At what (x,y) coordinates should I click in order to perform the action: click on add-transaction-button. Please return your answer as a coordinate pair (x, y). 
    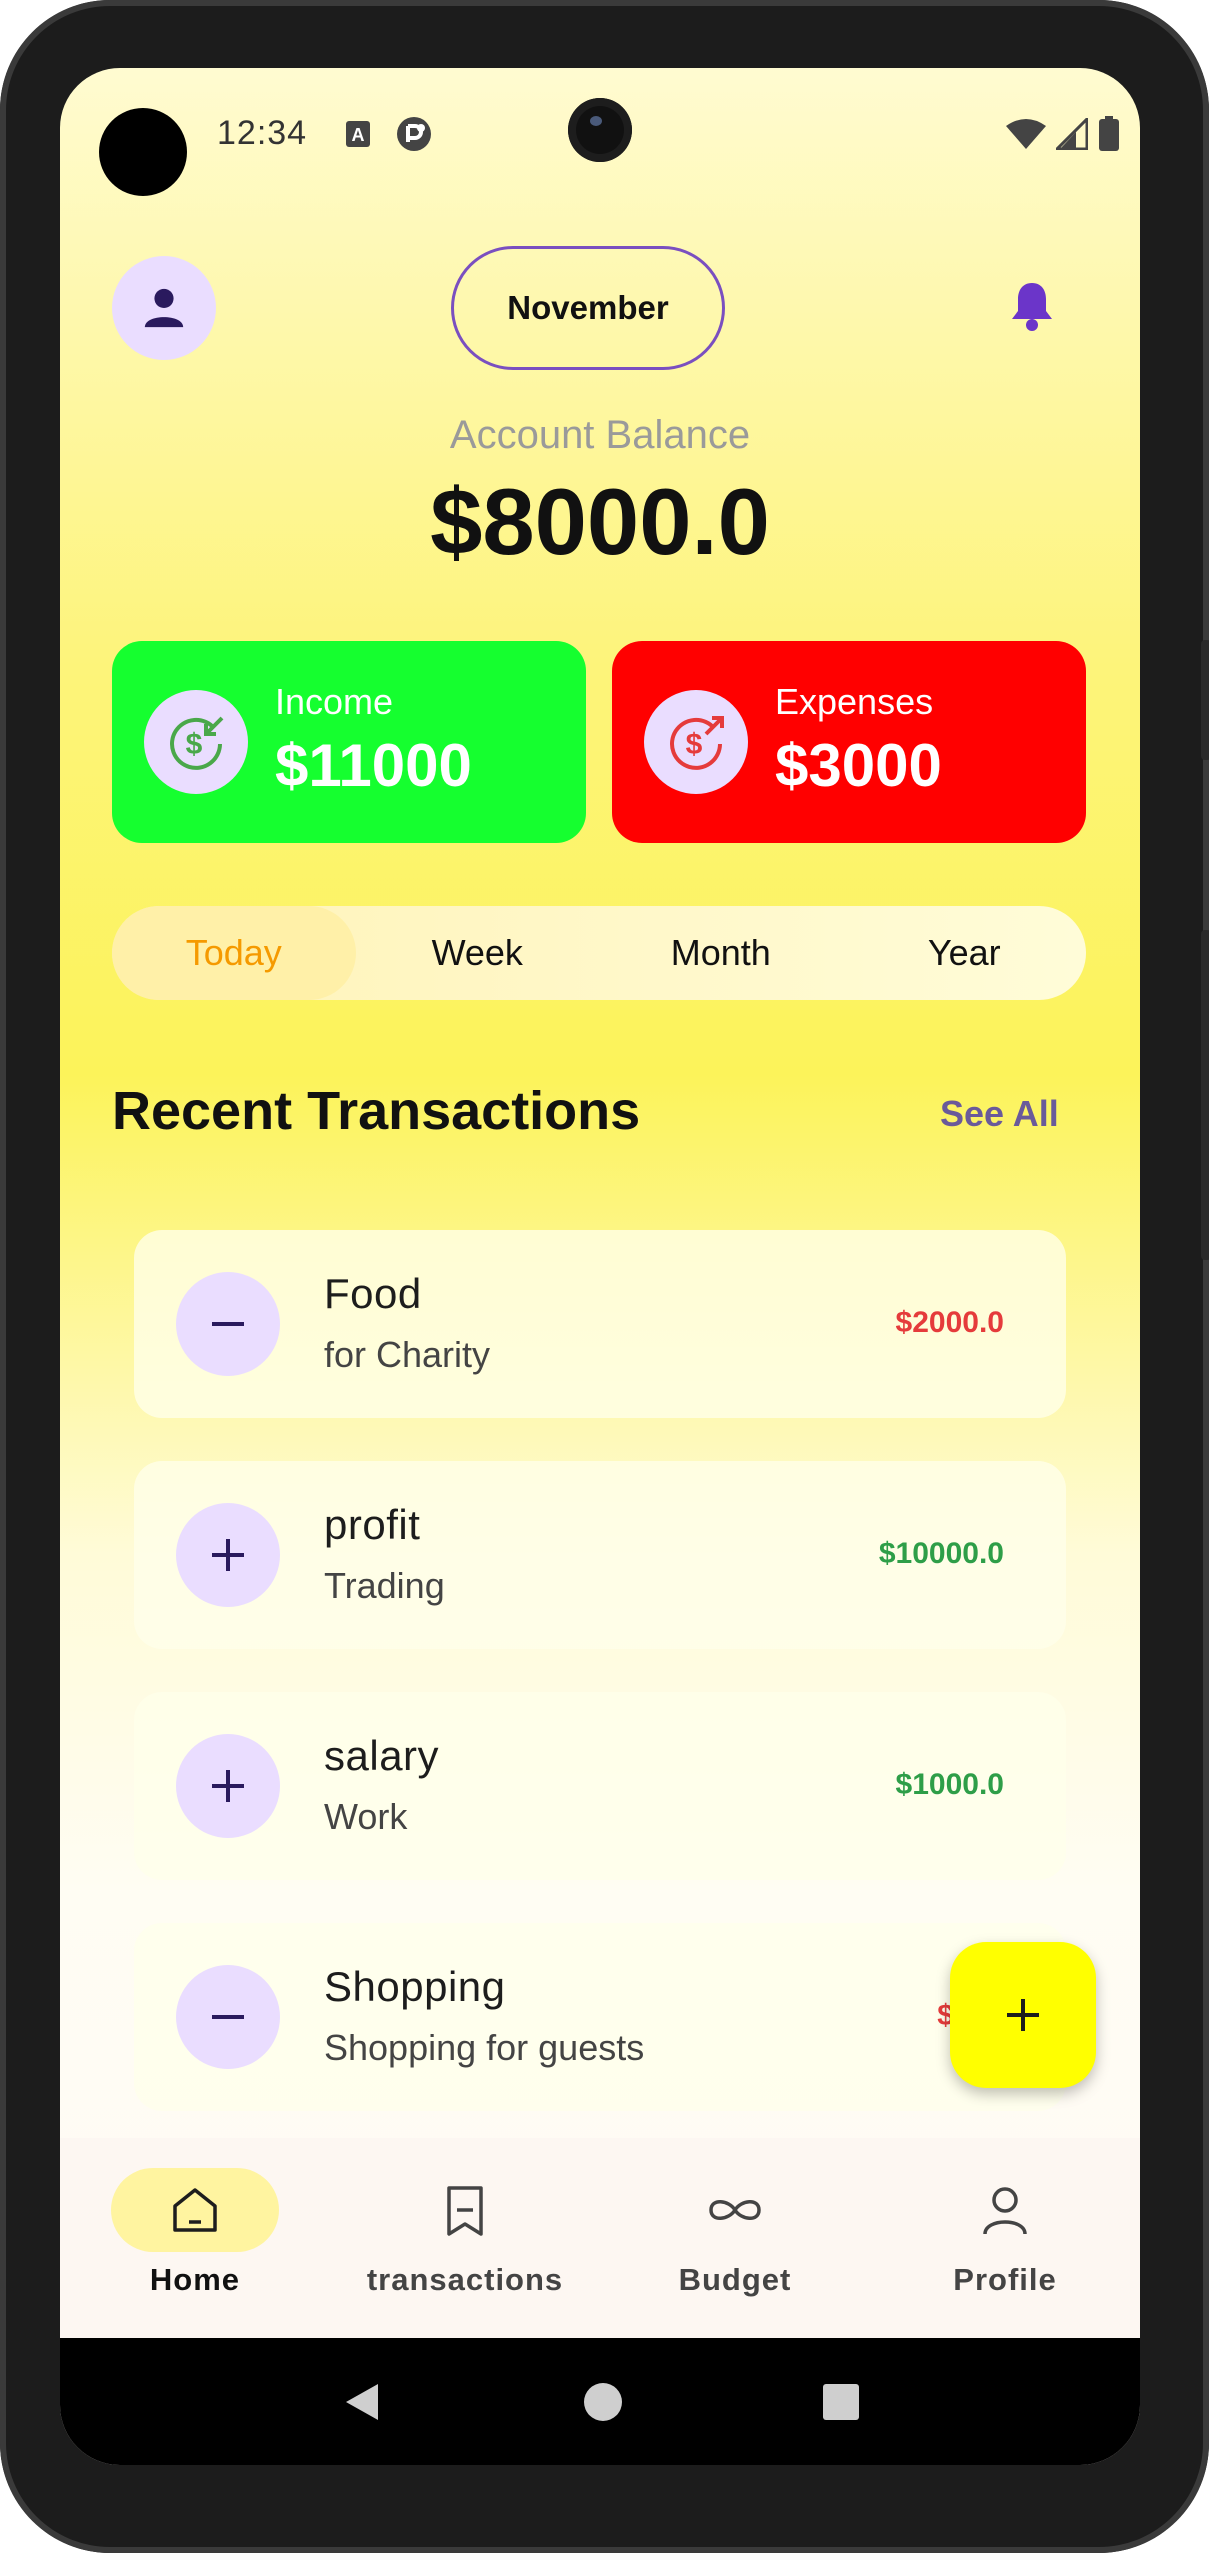
    Looking at the image, I should click on (1023, 2015).